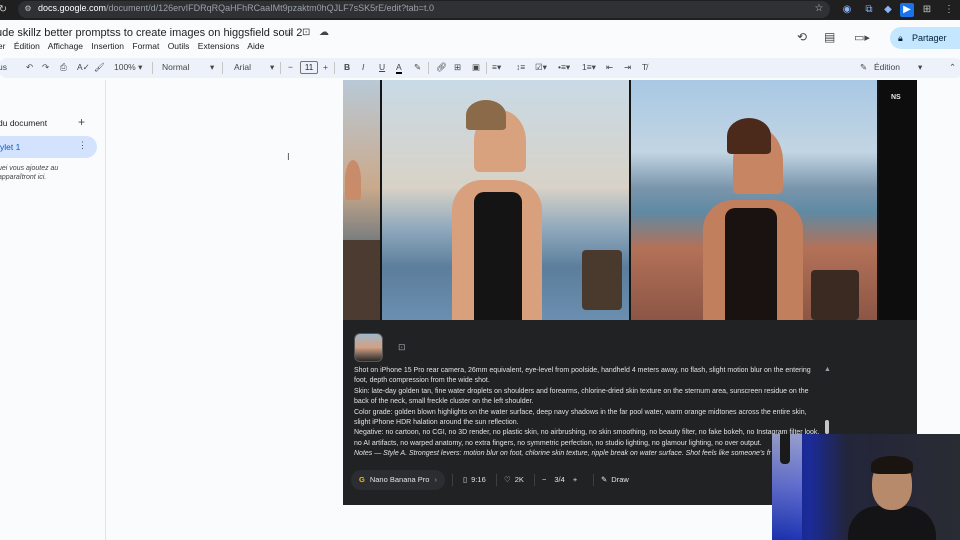 The width and height of the screenshot is (960, 540). I want to click on reference-thumbnail, so click(368, 347).